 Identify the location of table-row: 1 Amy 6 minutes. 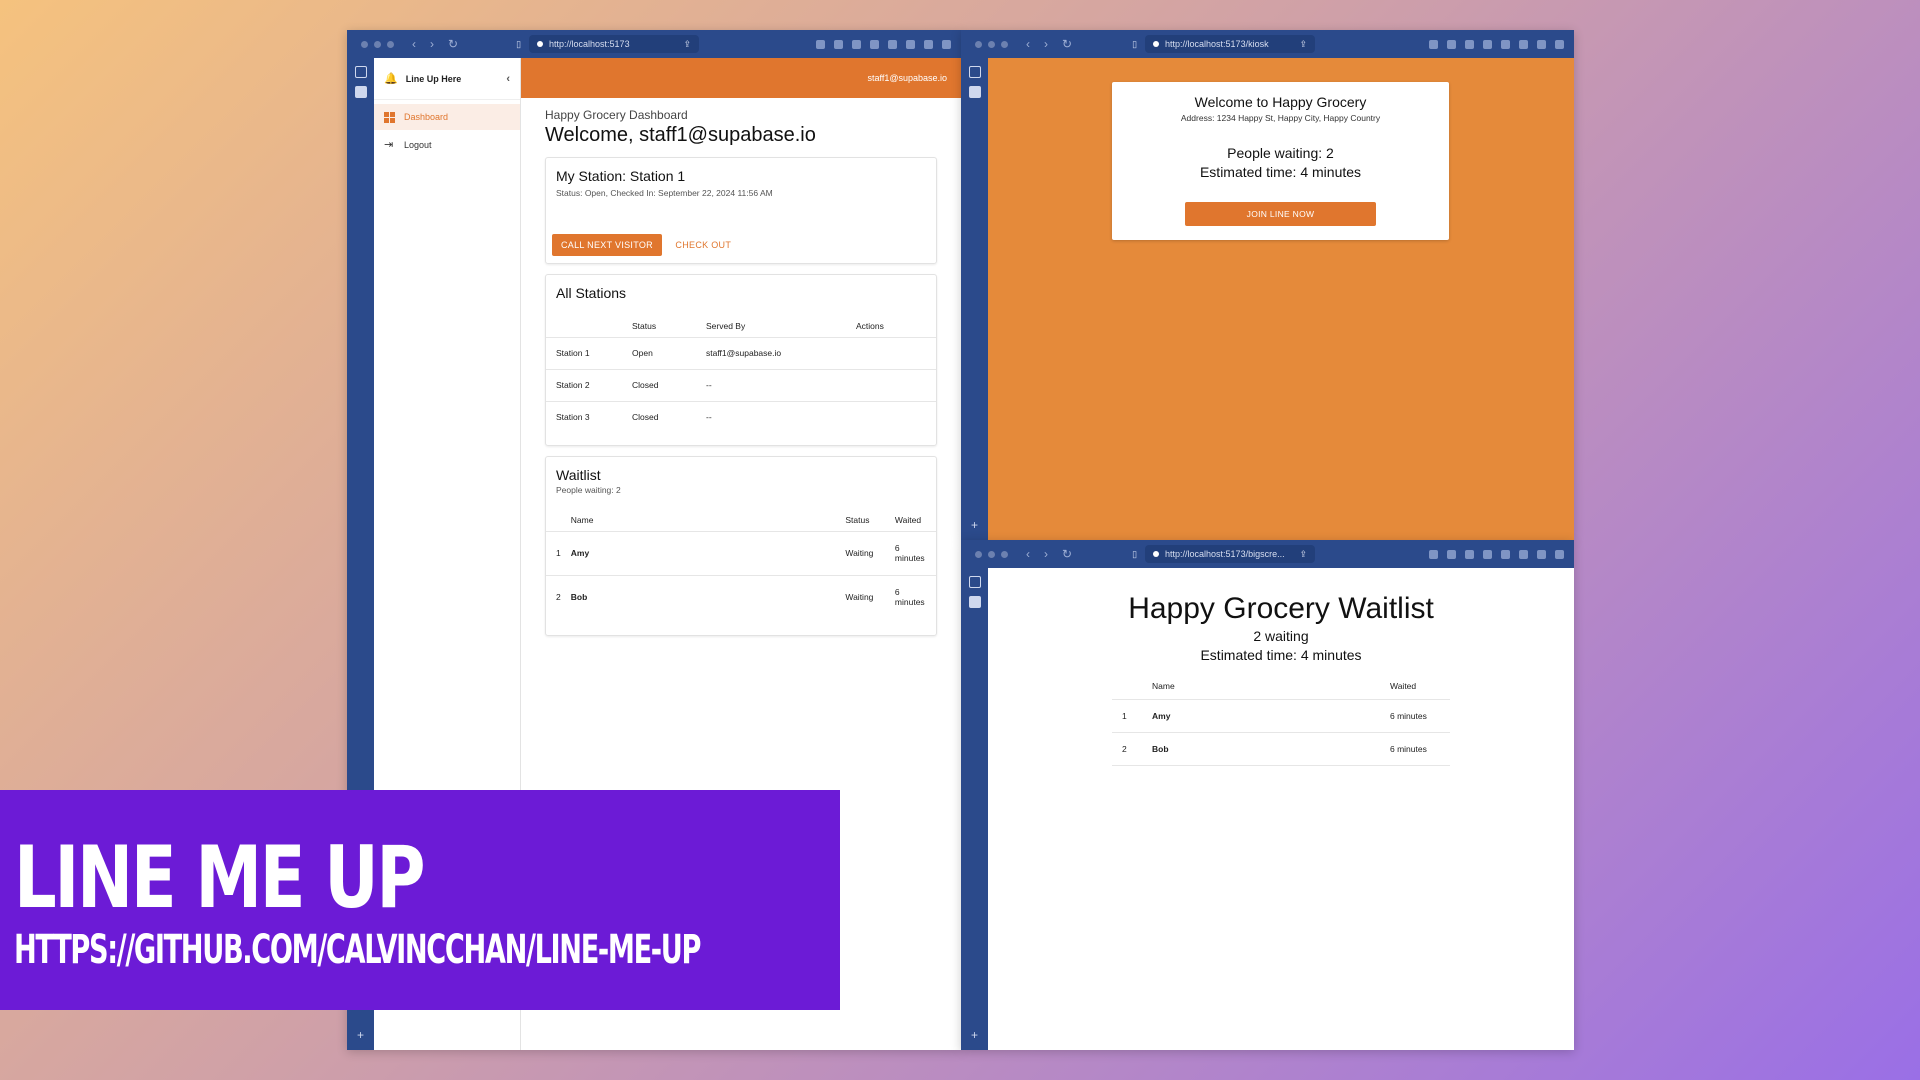
(1281, 715).